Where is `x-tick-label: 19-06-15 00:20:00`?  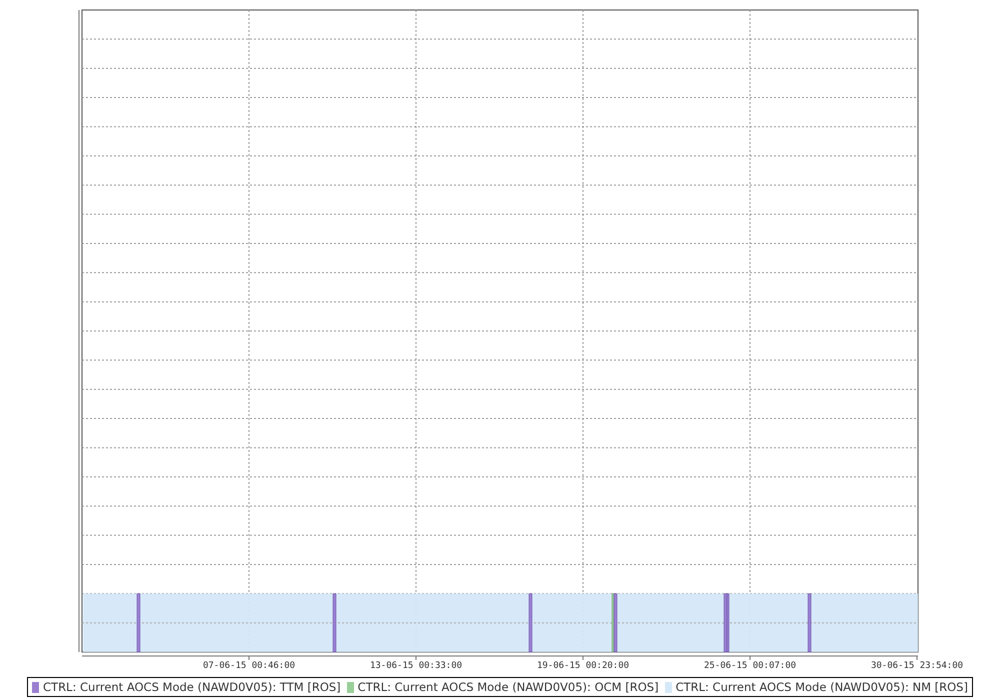
x-tick-label: 19-06-15 00:20:00 is located at coordinates (583, 666).